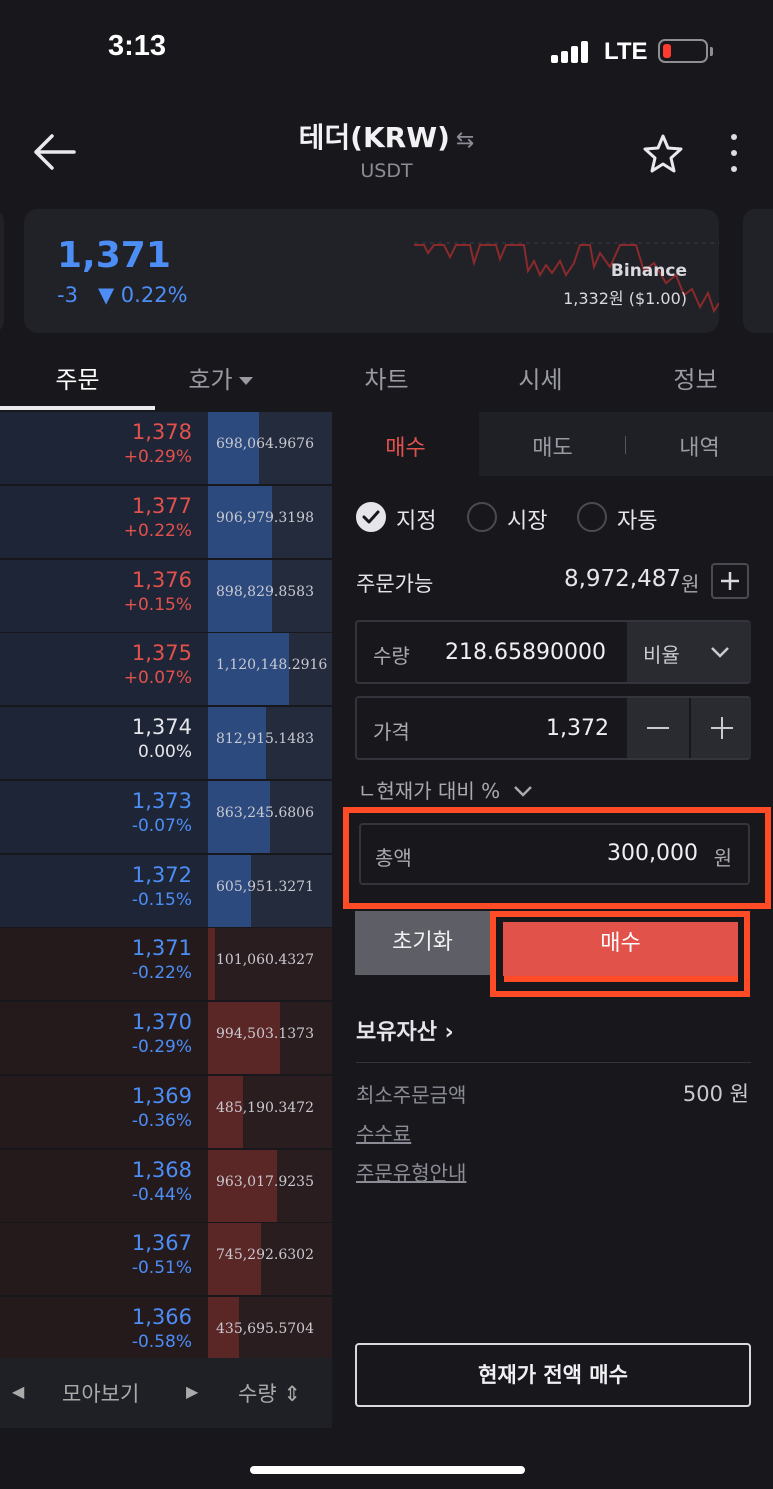 This screenshot has width=773, height=1489. What do you see at coordinates (265, 592) in the screenshot?
I see `row-quantity: 898,829.8583` at bounding box center [265, 592].